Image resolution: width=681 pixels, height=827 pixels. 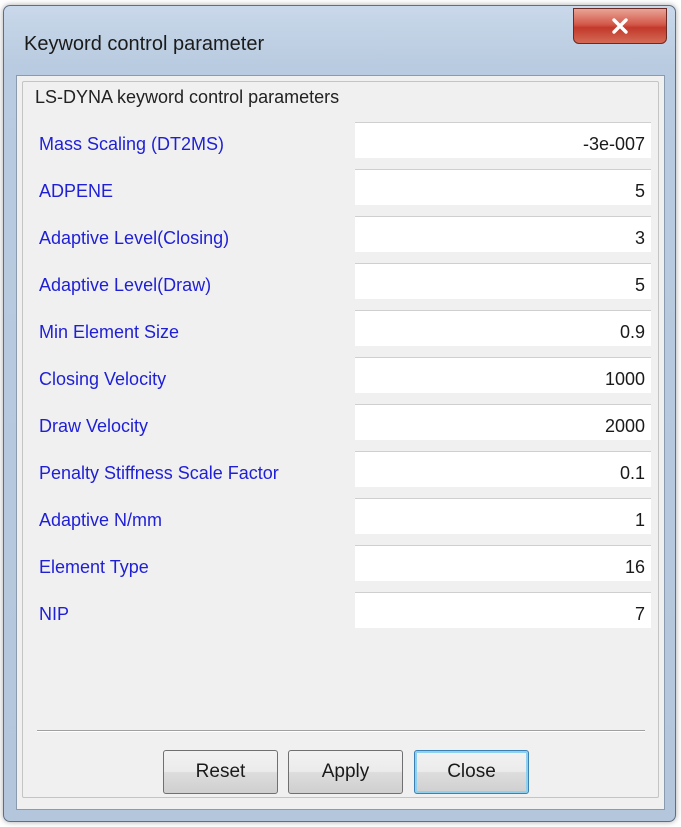 What do you see at coordinates (345, 142) in the screenshot?
I see `param-row-mass-scaling: Mass Scaling (DT2MS)` at bounding box center [345, 142].